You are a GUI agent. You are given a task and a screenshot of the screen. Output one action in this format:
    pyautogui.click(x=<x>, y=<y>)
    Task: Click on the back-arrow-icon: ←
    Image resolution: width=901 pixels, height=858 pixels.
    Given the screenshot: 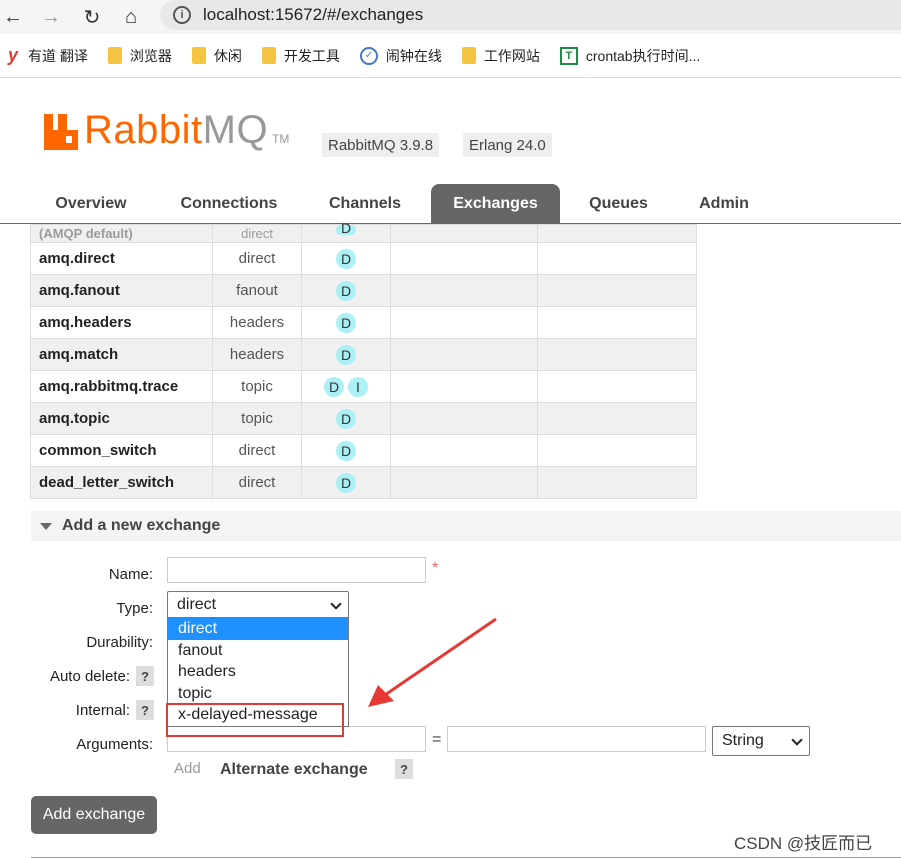 What is the action you would take?
    pyautogui.click(x=13, y=17)
    